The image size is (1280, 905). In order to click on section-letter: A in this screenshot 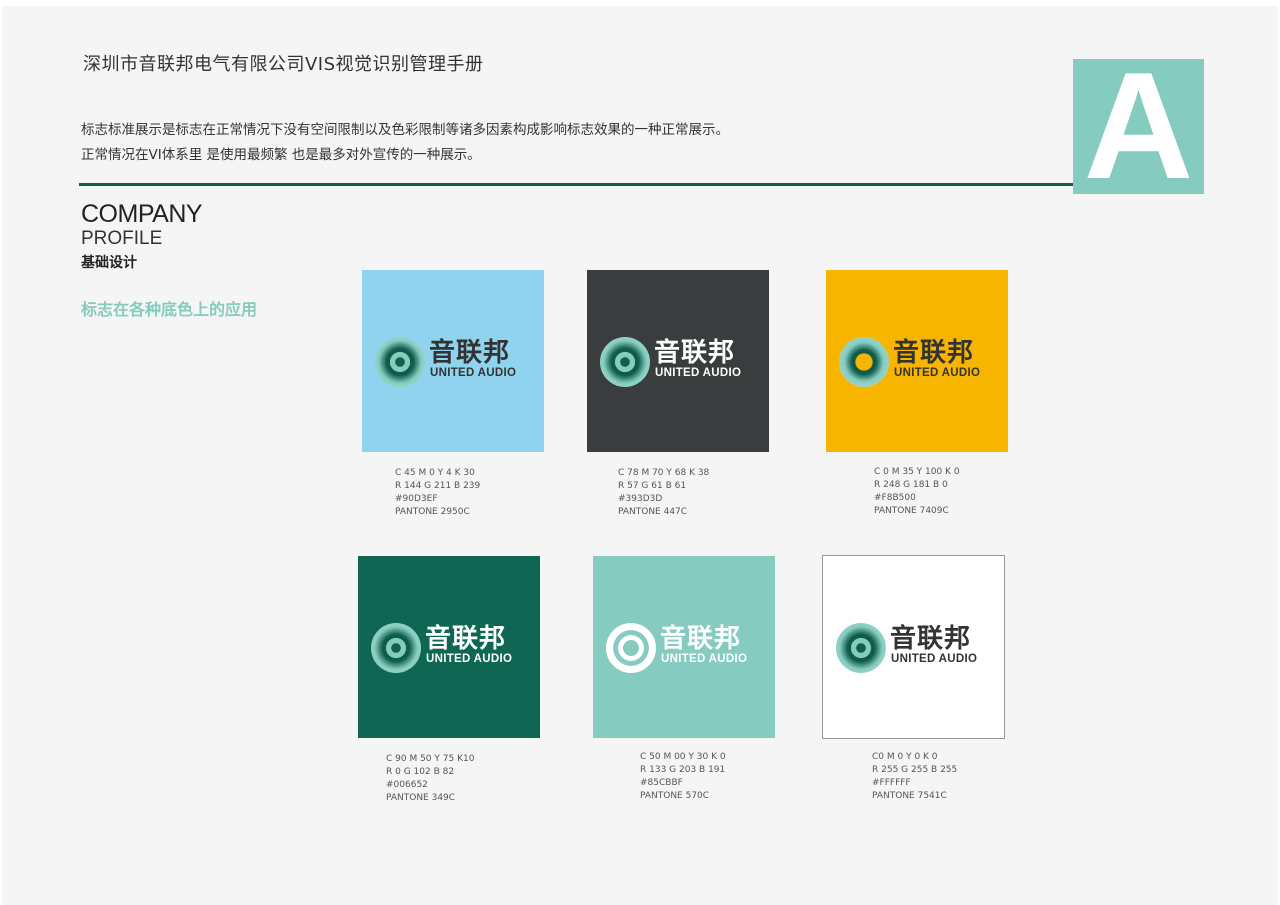, I will do `click(1138, 126)`.